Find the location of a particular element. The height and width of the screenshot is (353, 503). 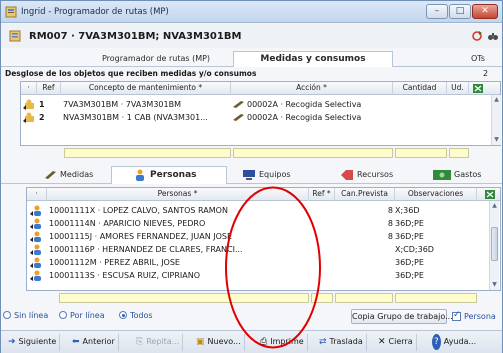

row-persona: 10001111X · LOPEZ CALVO, SANTOS RAMON is located at coordinates (138, 210).